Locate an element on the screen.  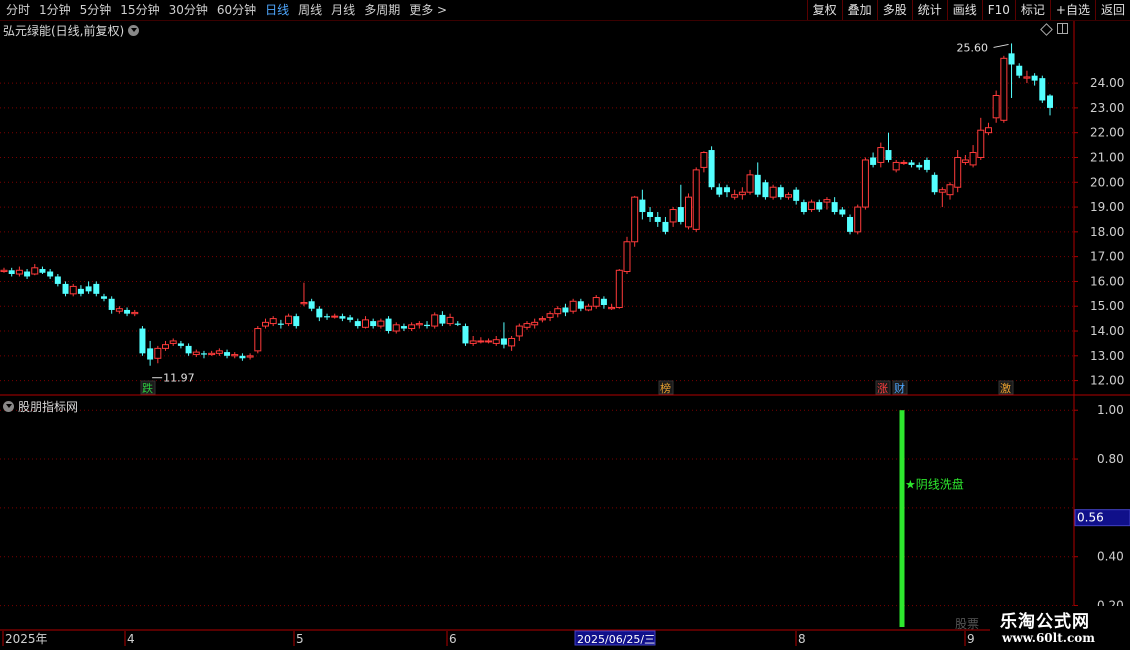
price-tick-label: 17.00 is located at coordinates (1107, 257).